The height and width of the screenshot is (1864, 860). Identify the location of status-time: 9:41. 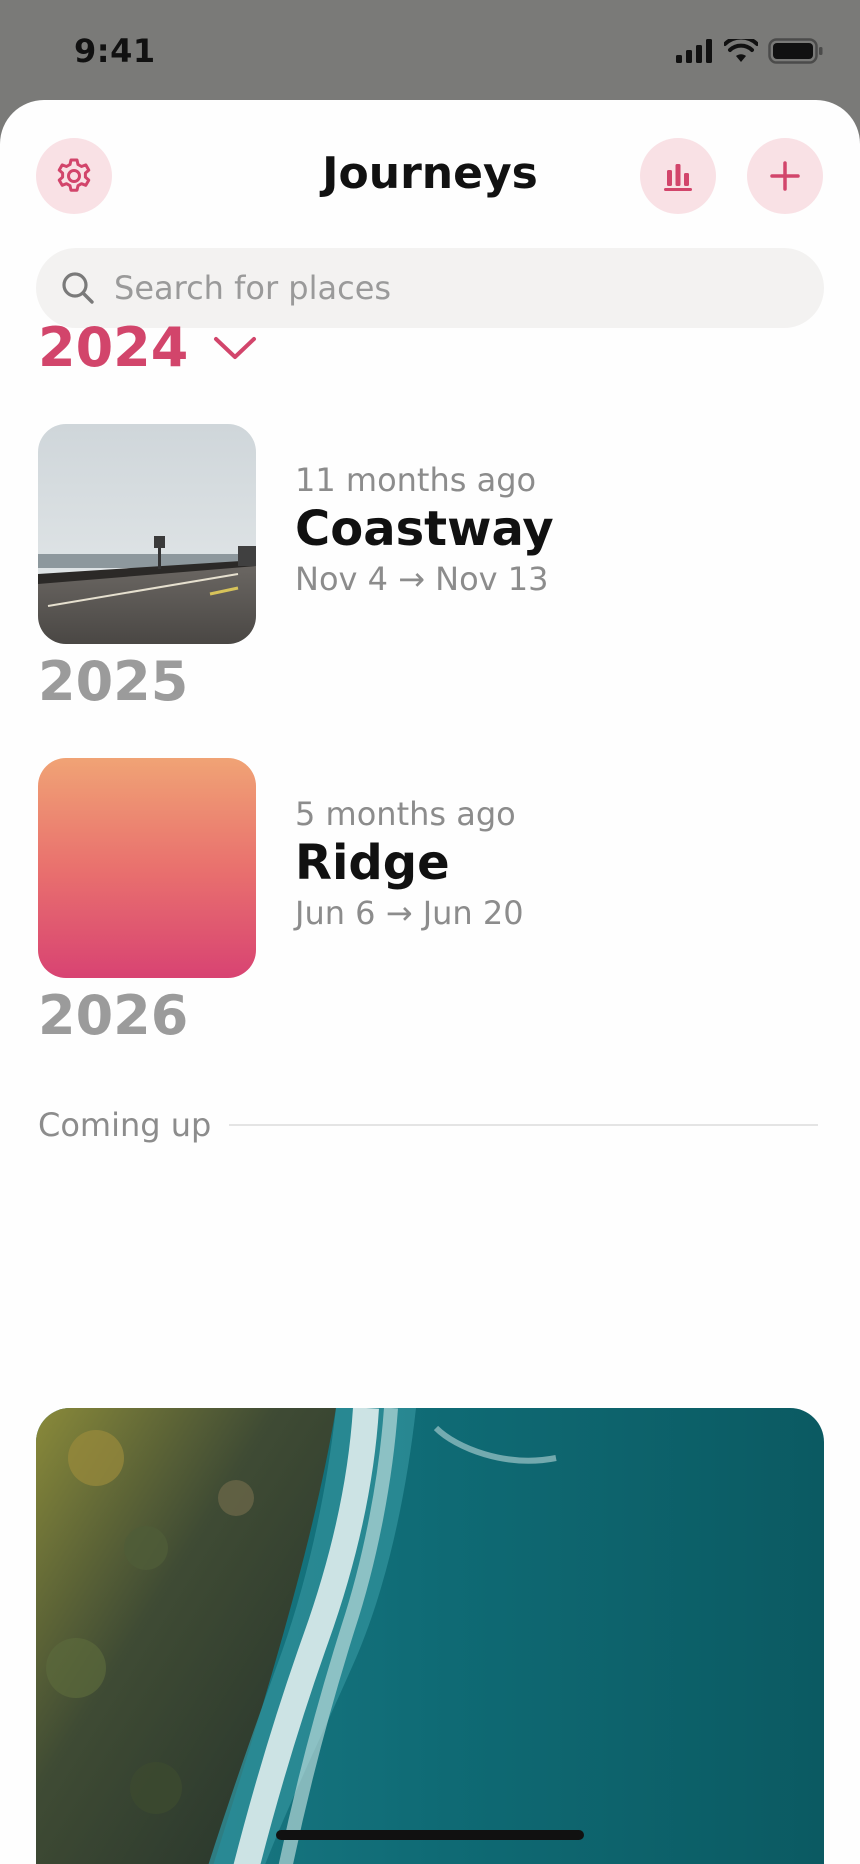
(115, 51).